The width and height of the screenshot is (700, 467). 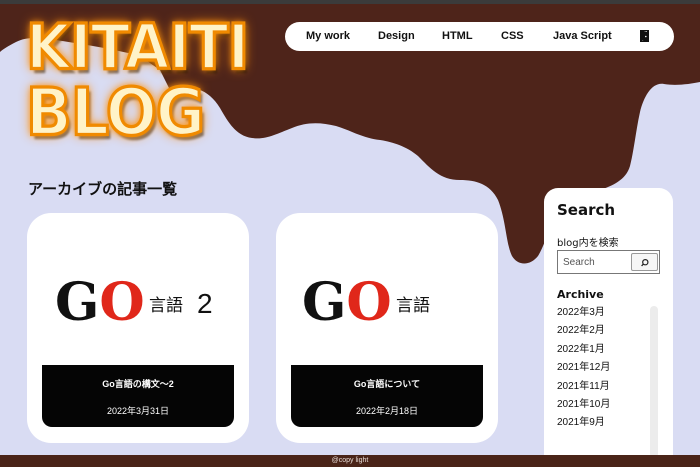 What do you see at coordinates (387, 383) in the screenshot?
I see `article-title: Go言語について` at bounding box center [387, 383].